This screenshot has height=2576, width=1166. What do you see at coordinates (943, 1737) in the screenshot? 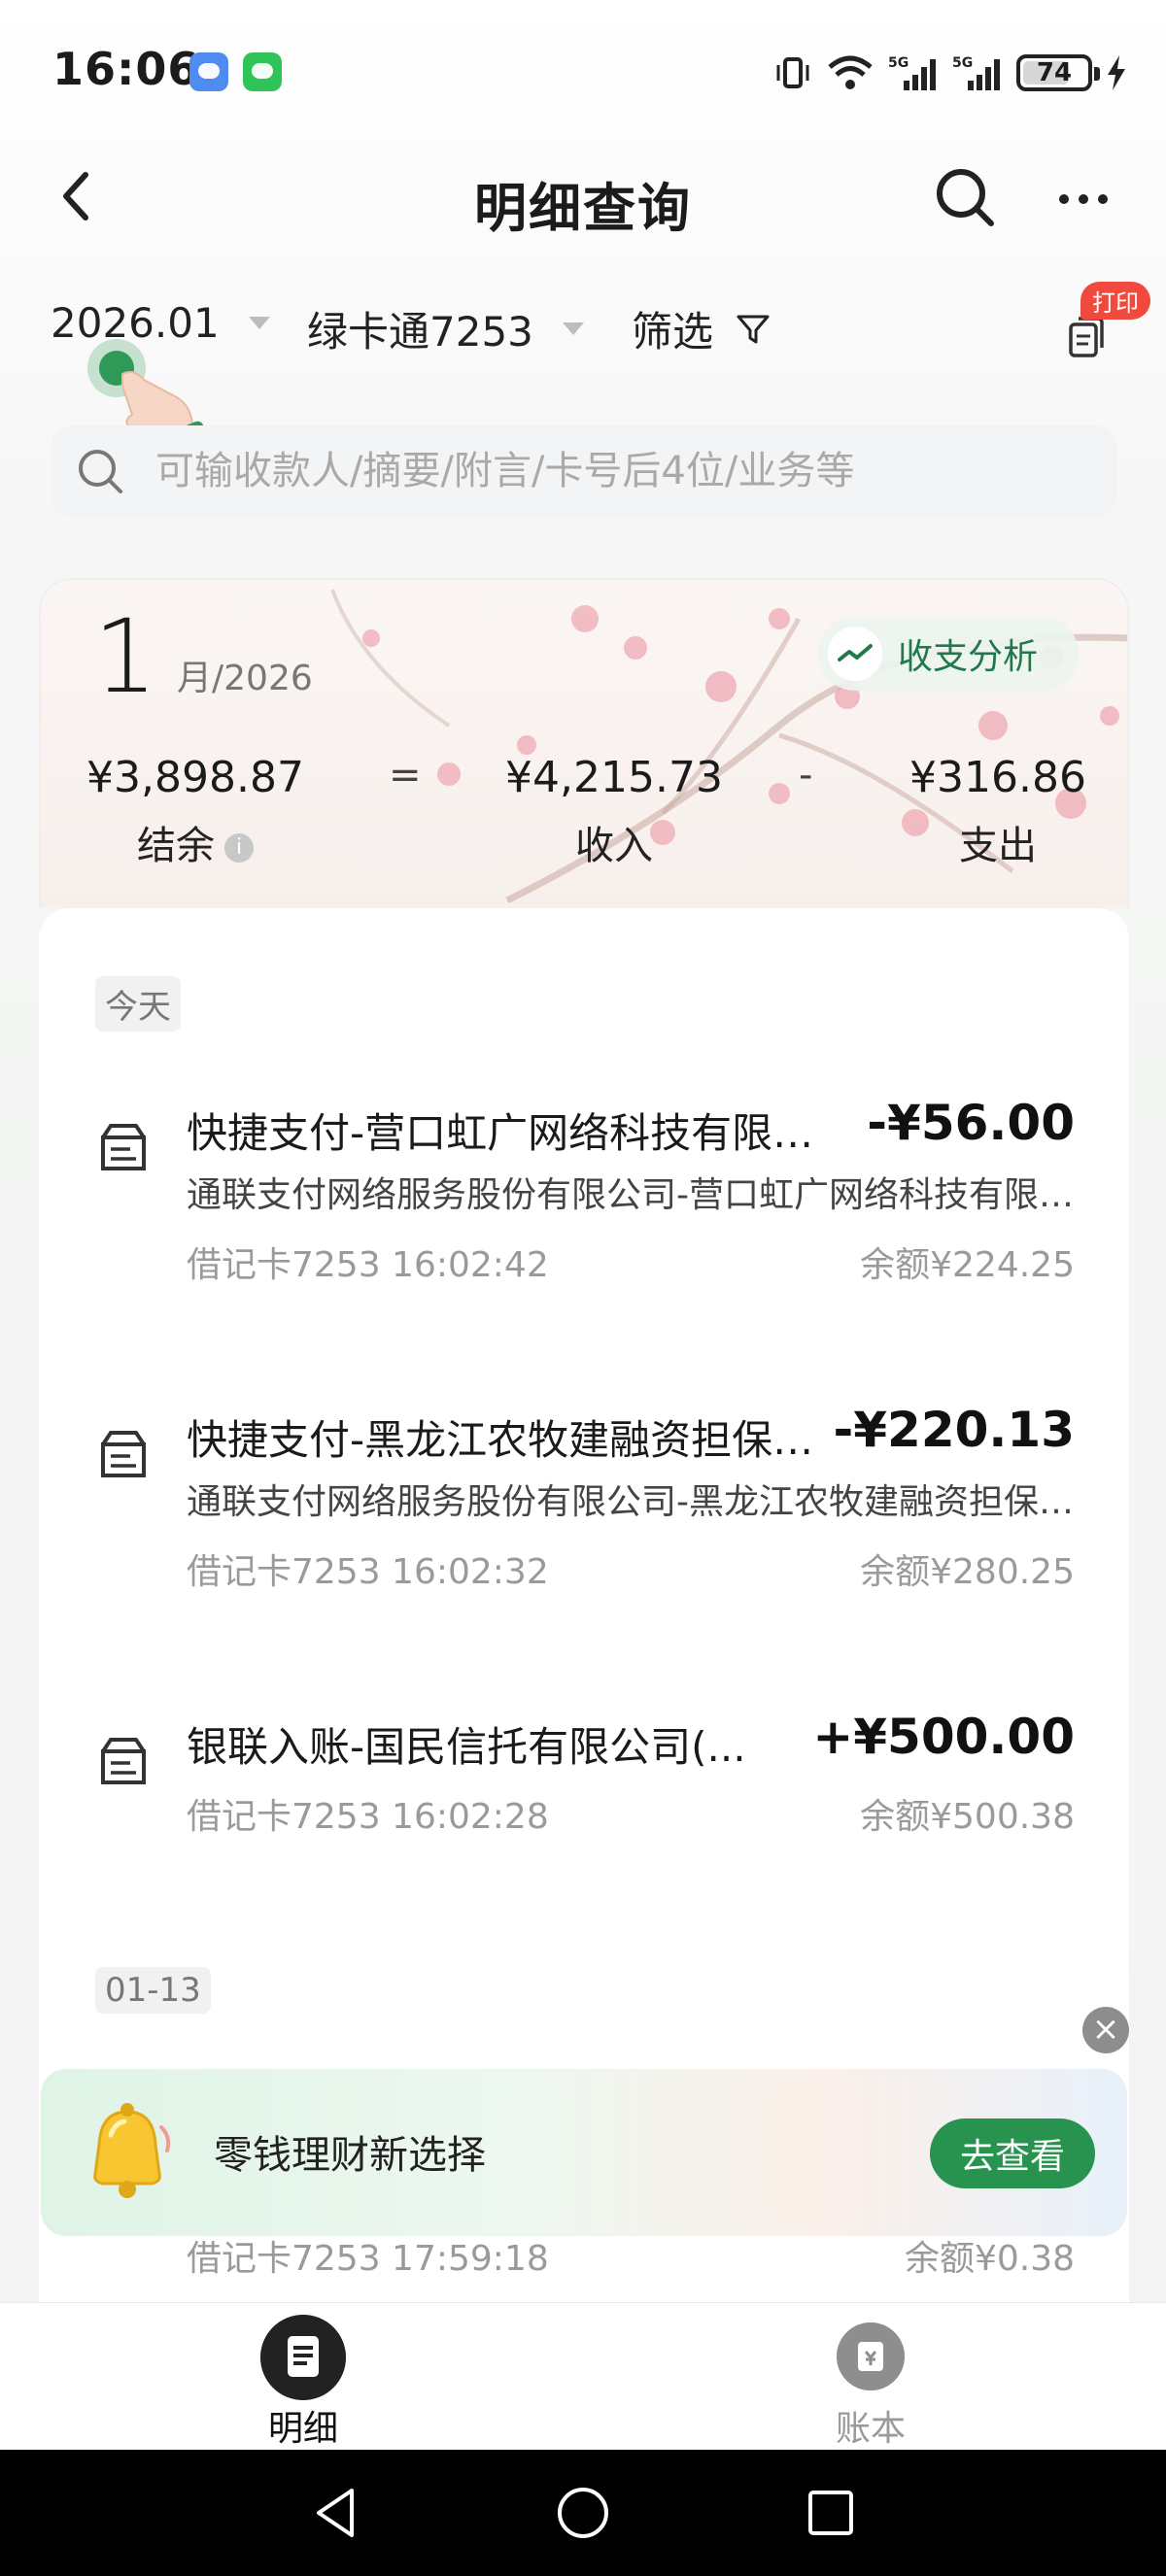
I see `transaction-amount: +¥500.00` at bounding box center [943, 1737].